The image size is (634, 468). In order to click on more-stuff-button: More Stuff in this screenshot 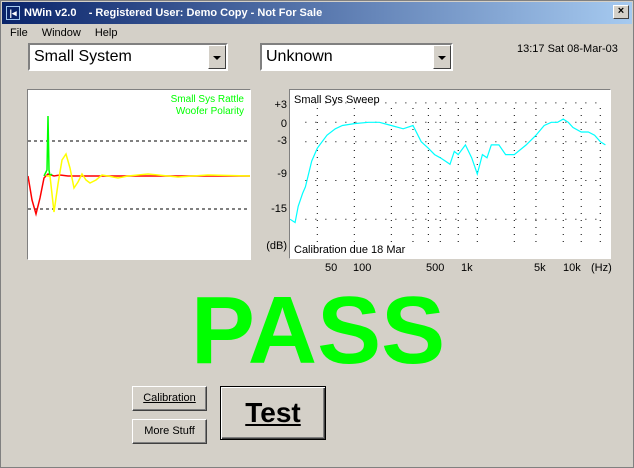, I will do `click(169, 431)`.